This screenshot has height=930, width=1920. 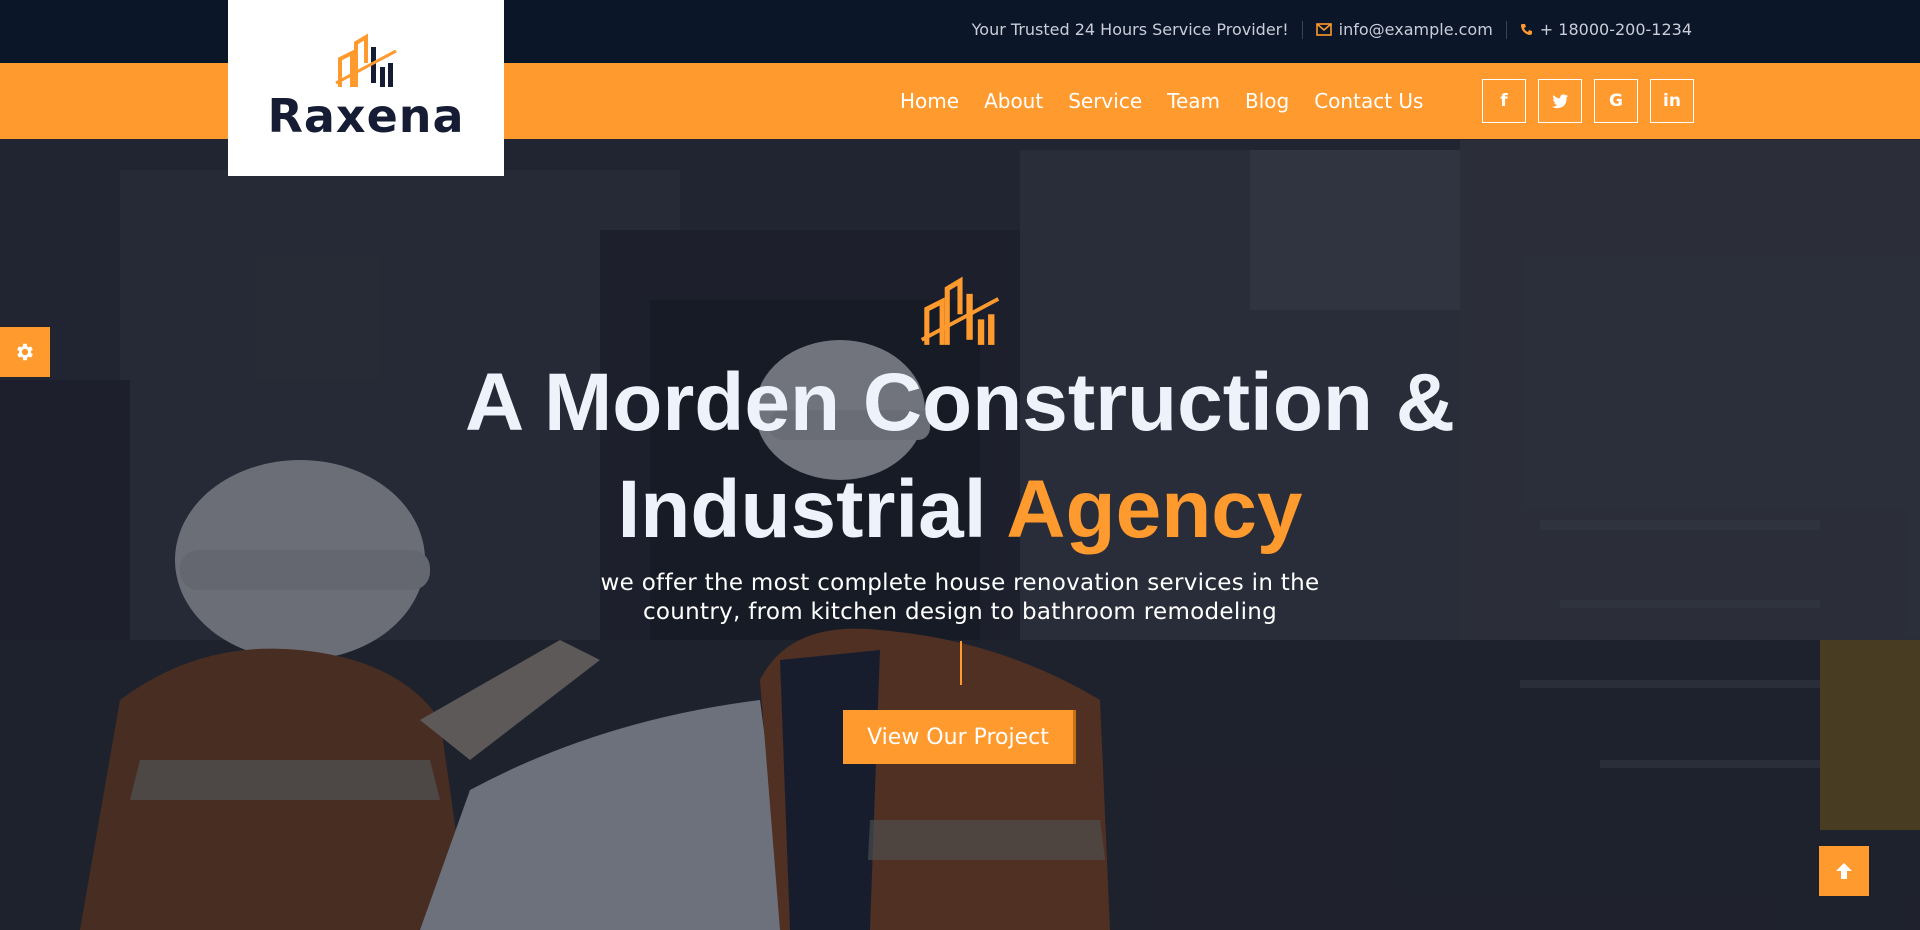 I want to click on envelope-icon, so click(x=1323, y=29).